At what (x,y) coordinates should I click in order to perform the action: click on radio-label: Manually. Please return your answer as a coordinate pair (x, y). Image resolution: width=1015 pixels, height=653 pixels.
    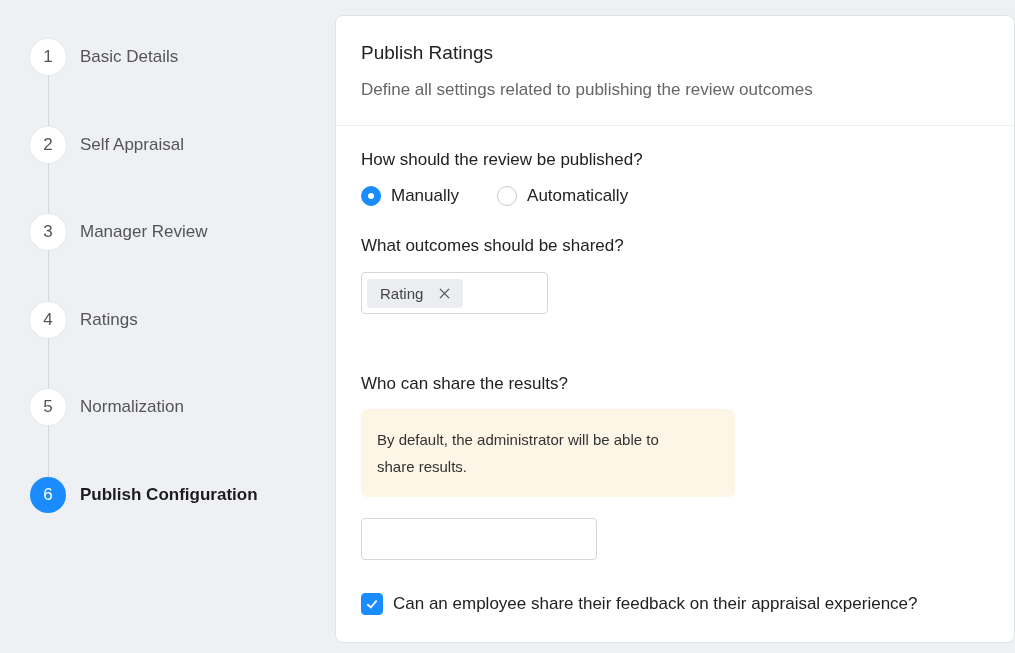
    Looking at the image, I should click on (425, 196).